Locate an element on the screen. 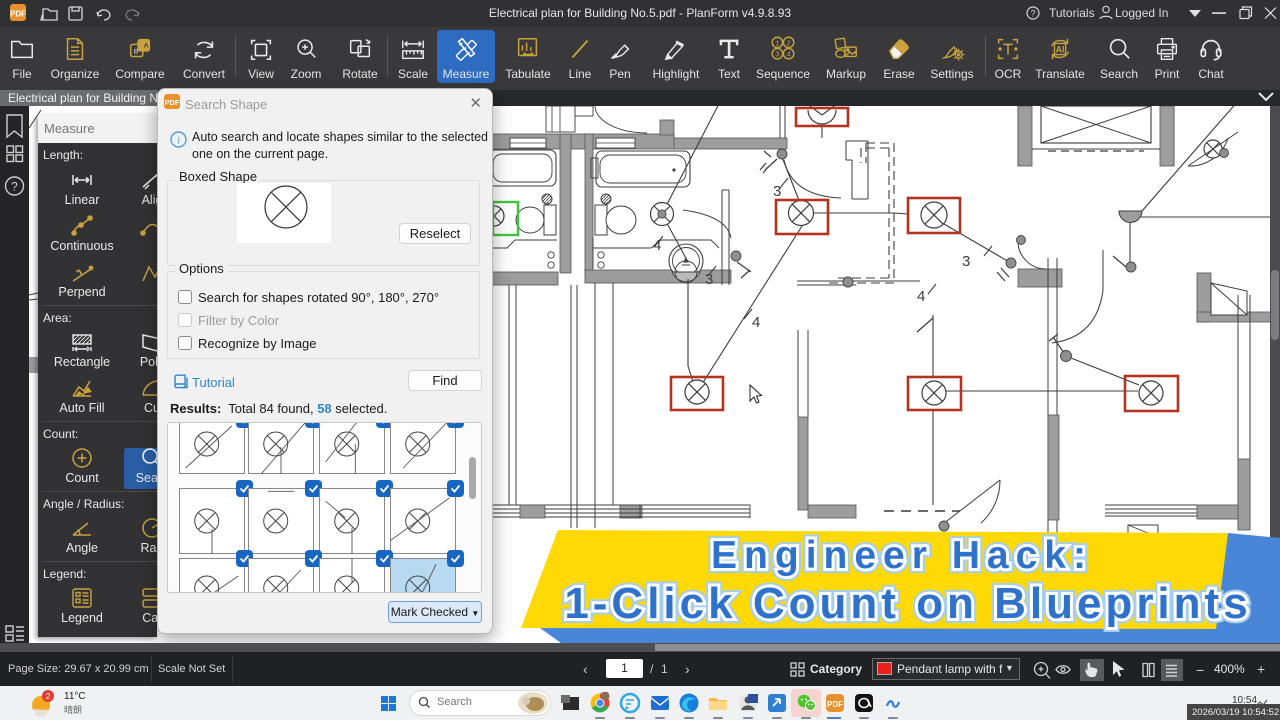  svg-text: Logged In is located at coordinates (1141, 13).